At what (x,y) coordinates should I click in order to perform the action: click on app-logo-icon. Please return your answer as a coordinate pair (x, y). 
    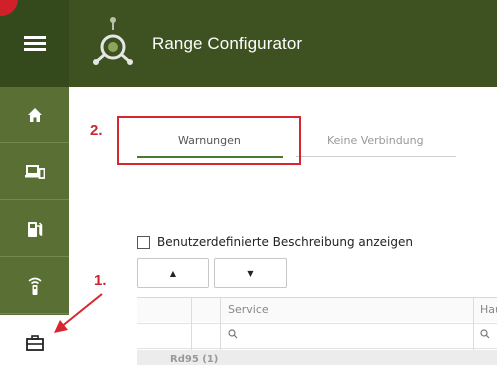
    Looking at the image, I should click on (113, 41).